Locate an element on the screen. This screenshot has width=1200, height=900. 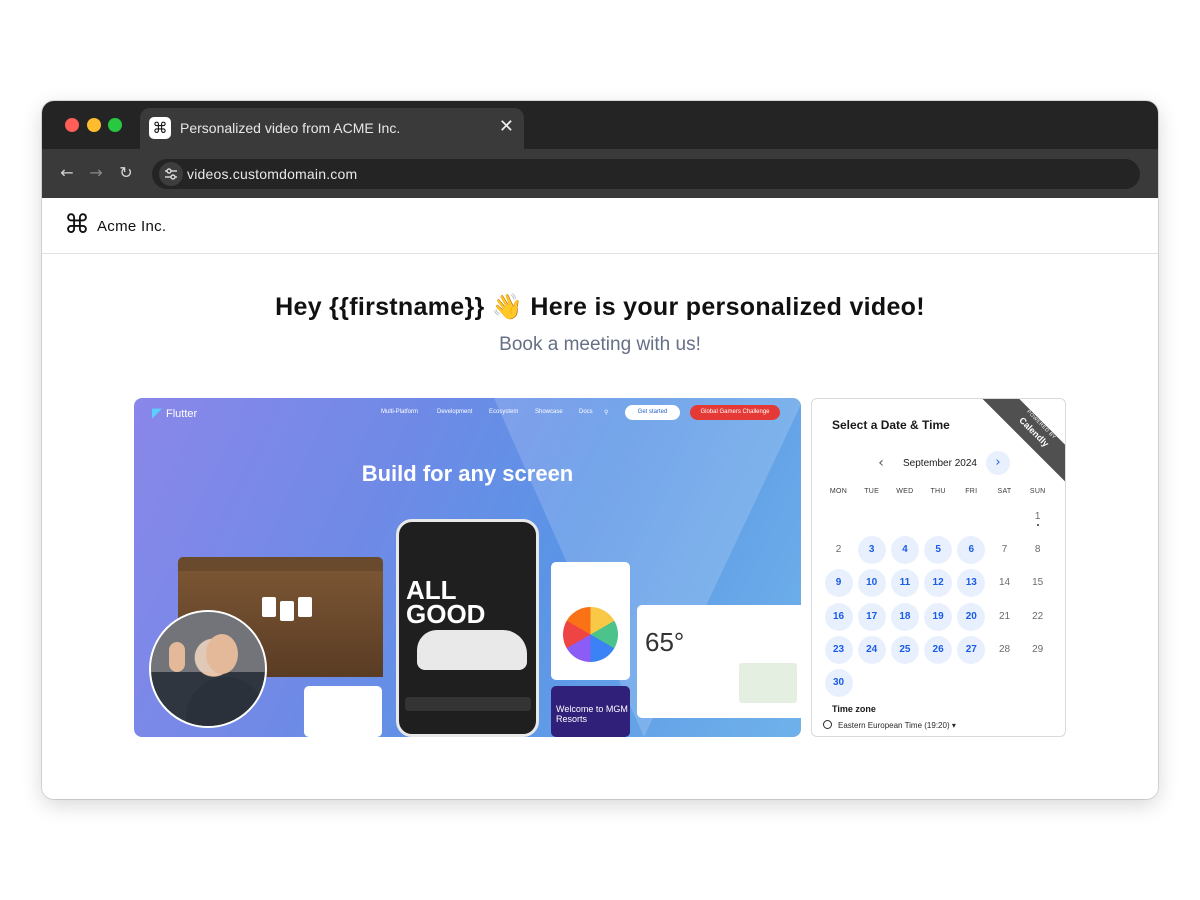
workout-card is located at coordinates (343, 711).